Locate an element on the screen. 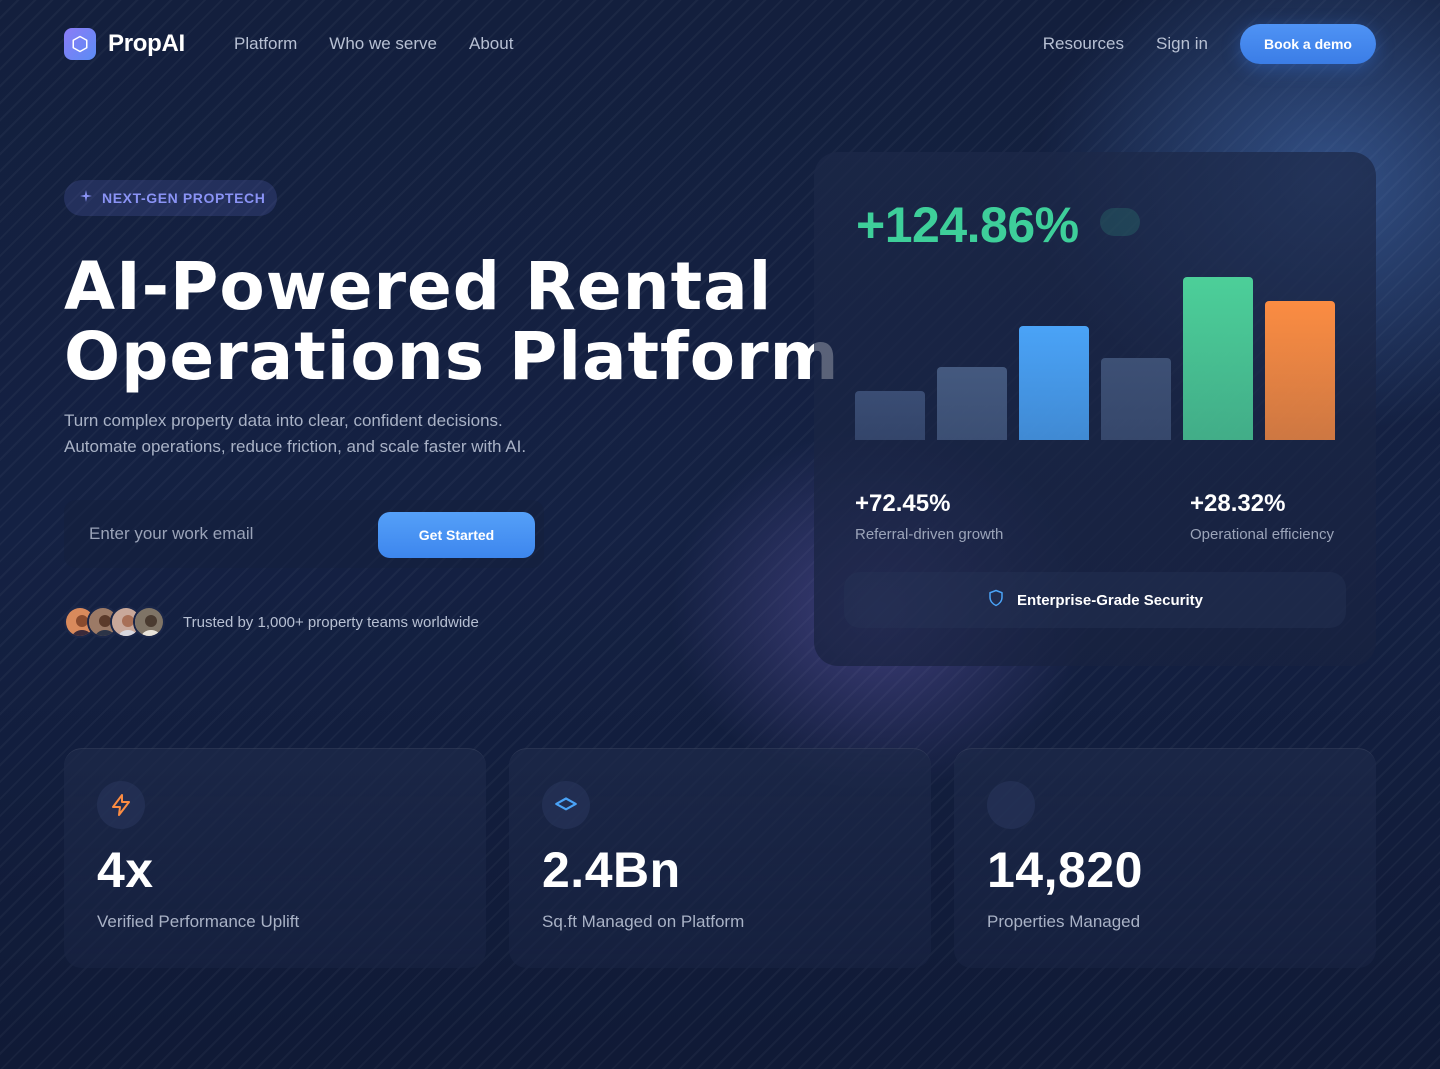 The height and width of the screenshot is (1069, 1440). layers-icon is located at coordinates (566, 805).